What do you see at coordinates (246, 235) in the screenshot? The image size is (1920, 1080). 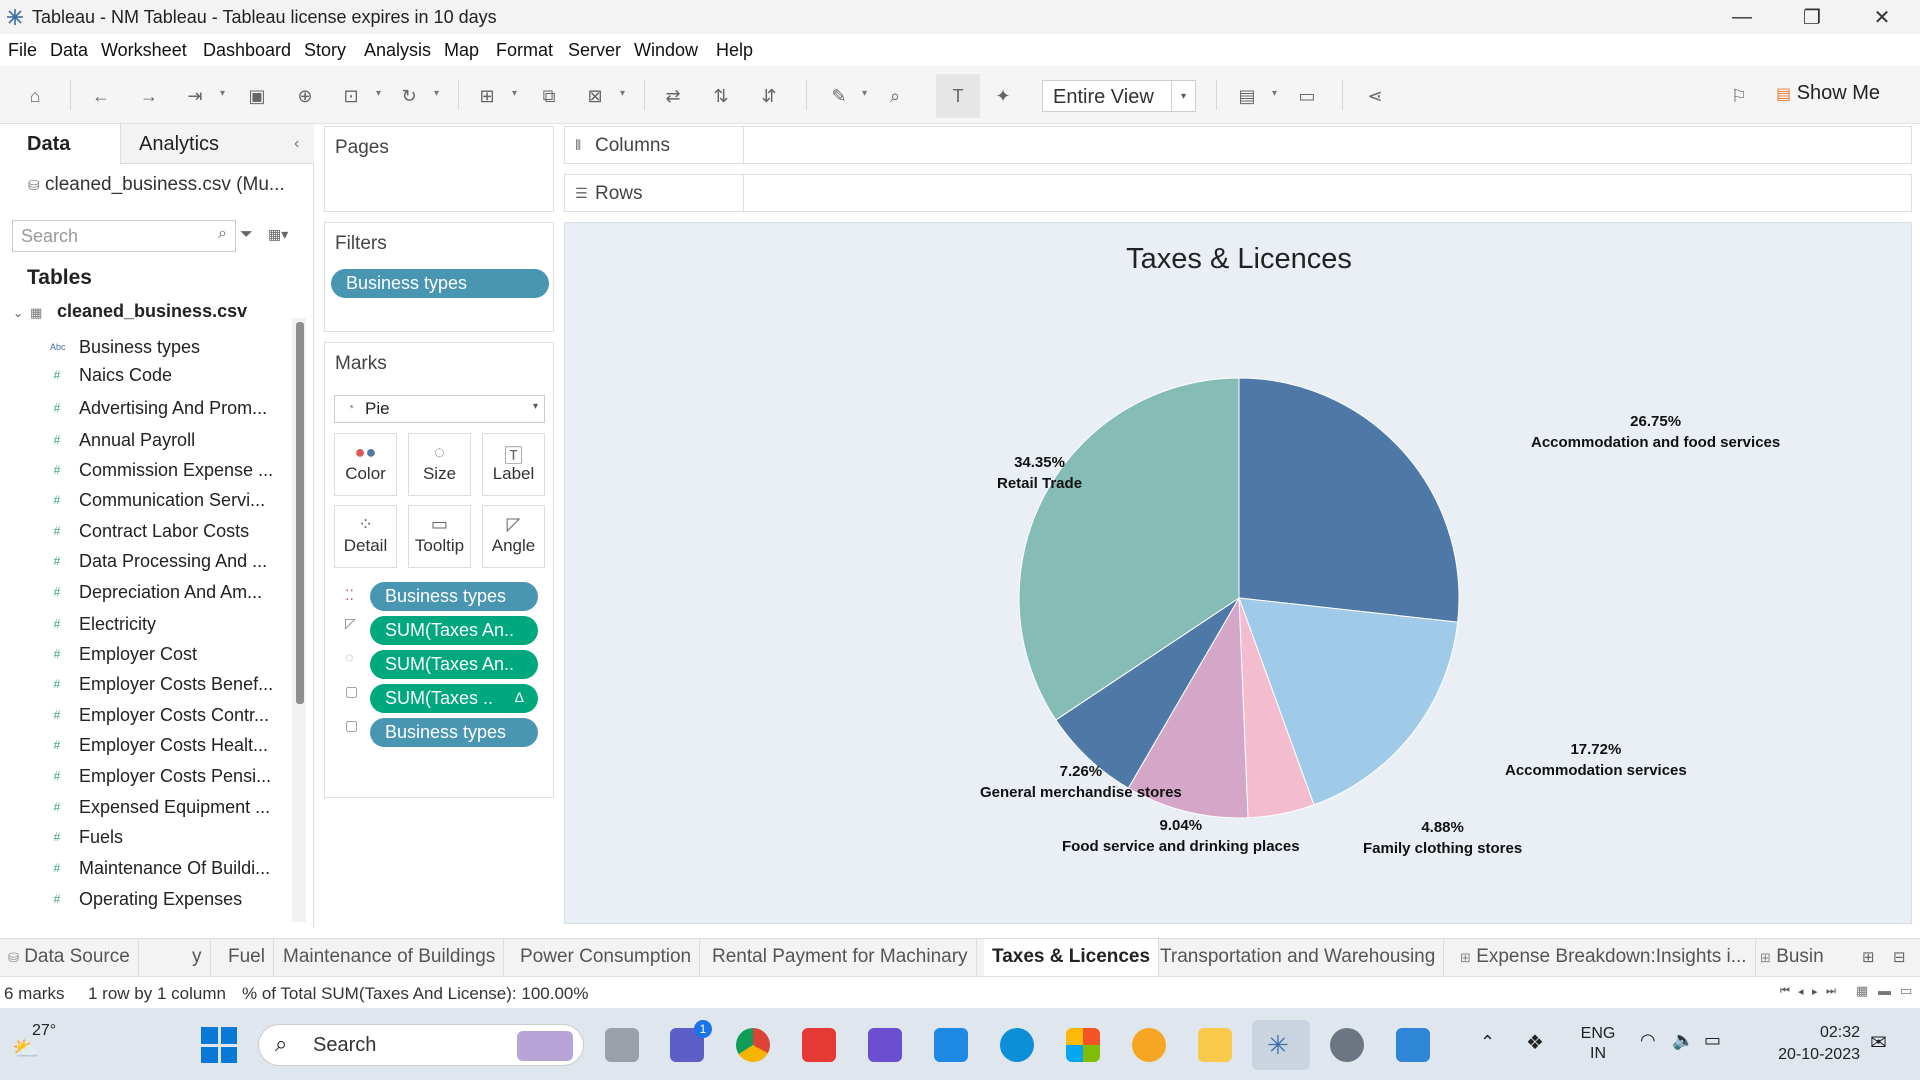 I see `filter-icon: ⏷` at bounding box center [246, 235].